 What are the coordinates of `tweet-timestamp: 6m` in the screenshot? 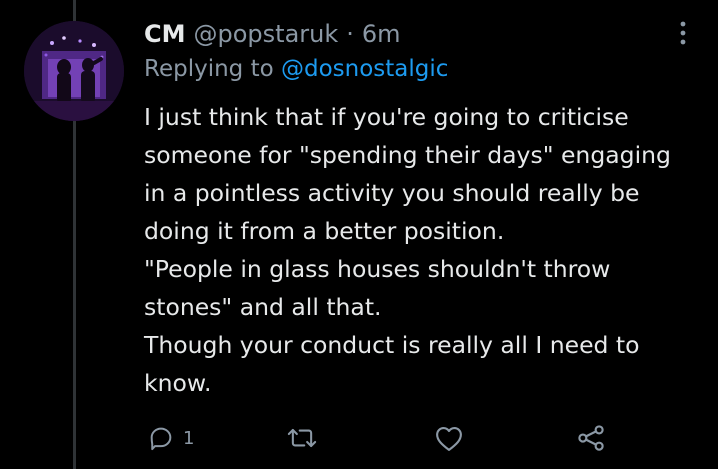 It's located at (381, 34).